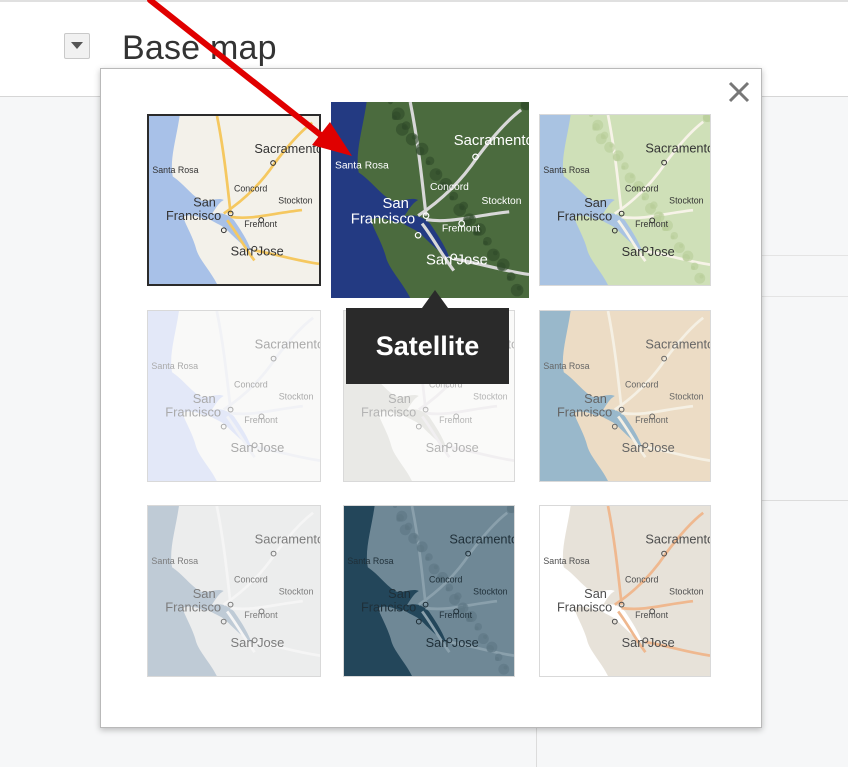 This screenshot has width=848, height=767. I want to click on tooltip: Satellite, so click(427, 346).